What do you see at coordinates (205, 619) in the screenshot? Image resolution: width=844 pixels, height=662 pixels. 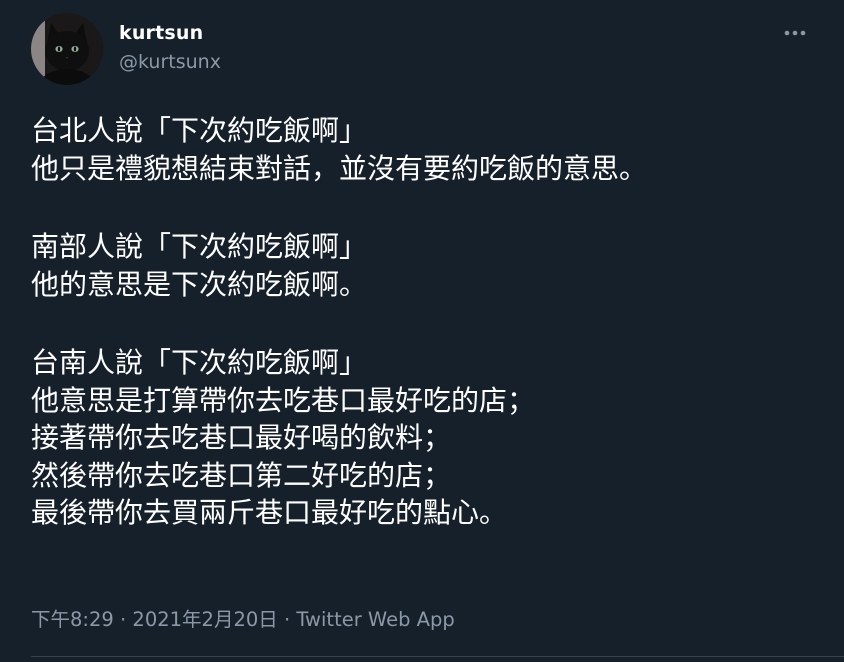 I see `tweet-date: 2021年2月20日` at bounding box center [205, 619].